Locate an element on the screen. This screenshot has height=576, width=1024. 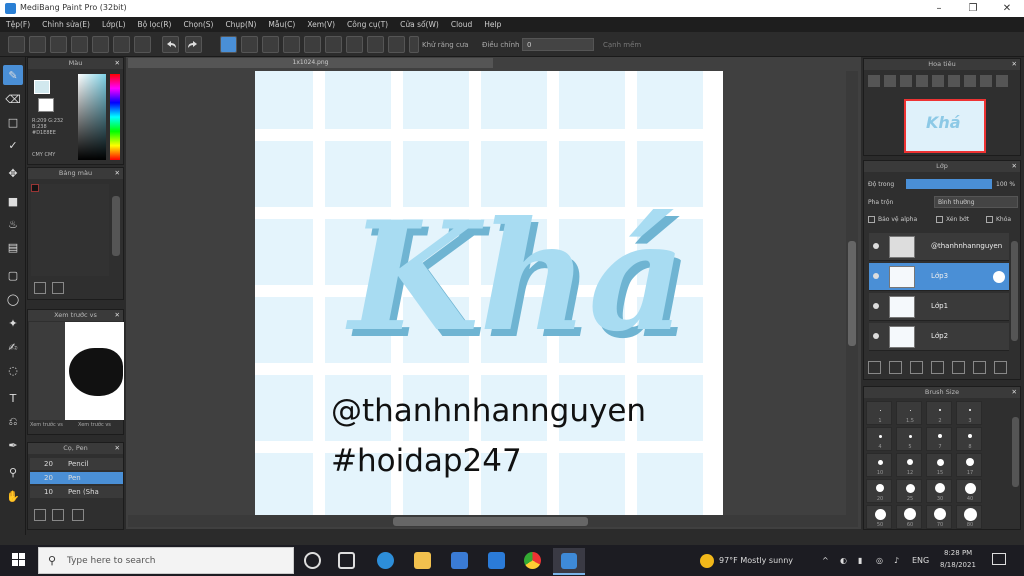
minimize-button: – is located at coordinates (939, 8).